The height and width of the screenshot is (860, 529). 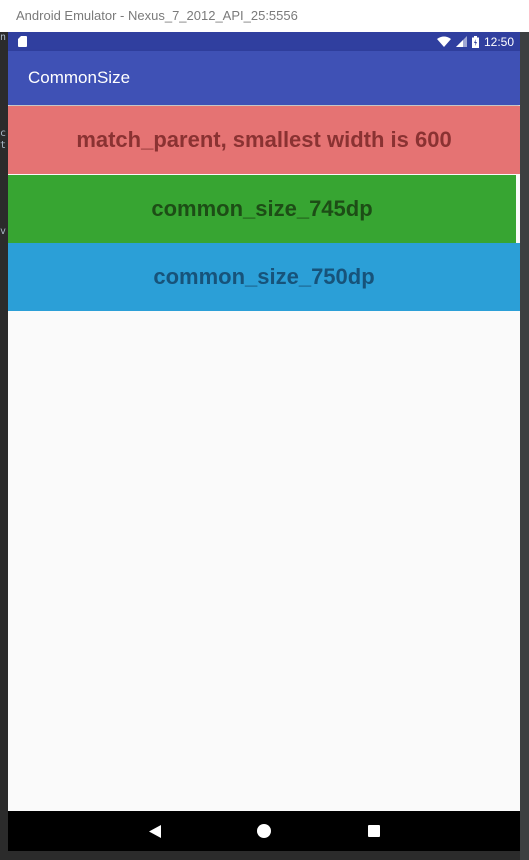 What do you see at coordinates (443, 41) in the screenshot?
I see `wifi-icon` at bounding box center [443, 41].